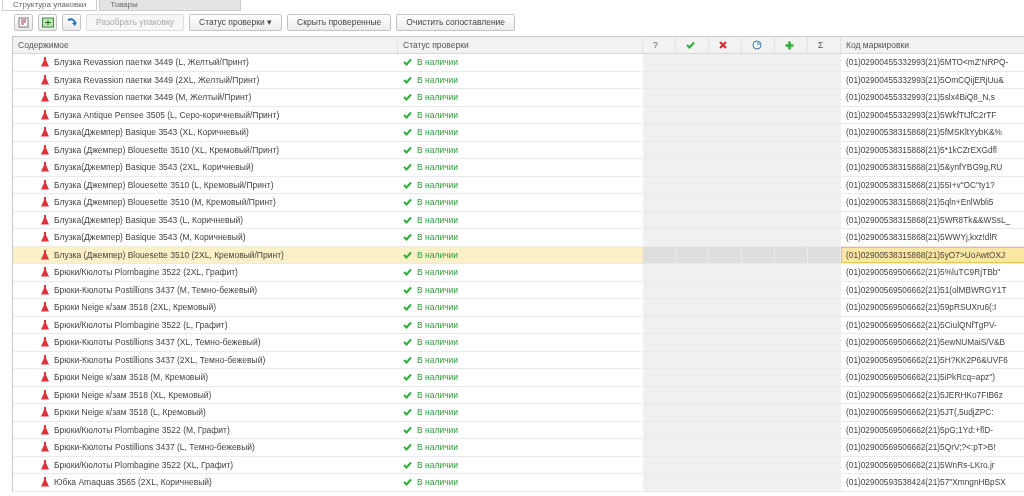 Image resolution: width=1024 pixels, height=496 pixels. I want to click on column-header: Σ, so click(824, 45).